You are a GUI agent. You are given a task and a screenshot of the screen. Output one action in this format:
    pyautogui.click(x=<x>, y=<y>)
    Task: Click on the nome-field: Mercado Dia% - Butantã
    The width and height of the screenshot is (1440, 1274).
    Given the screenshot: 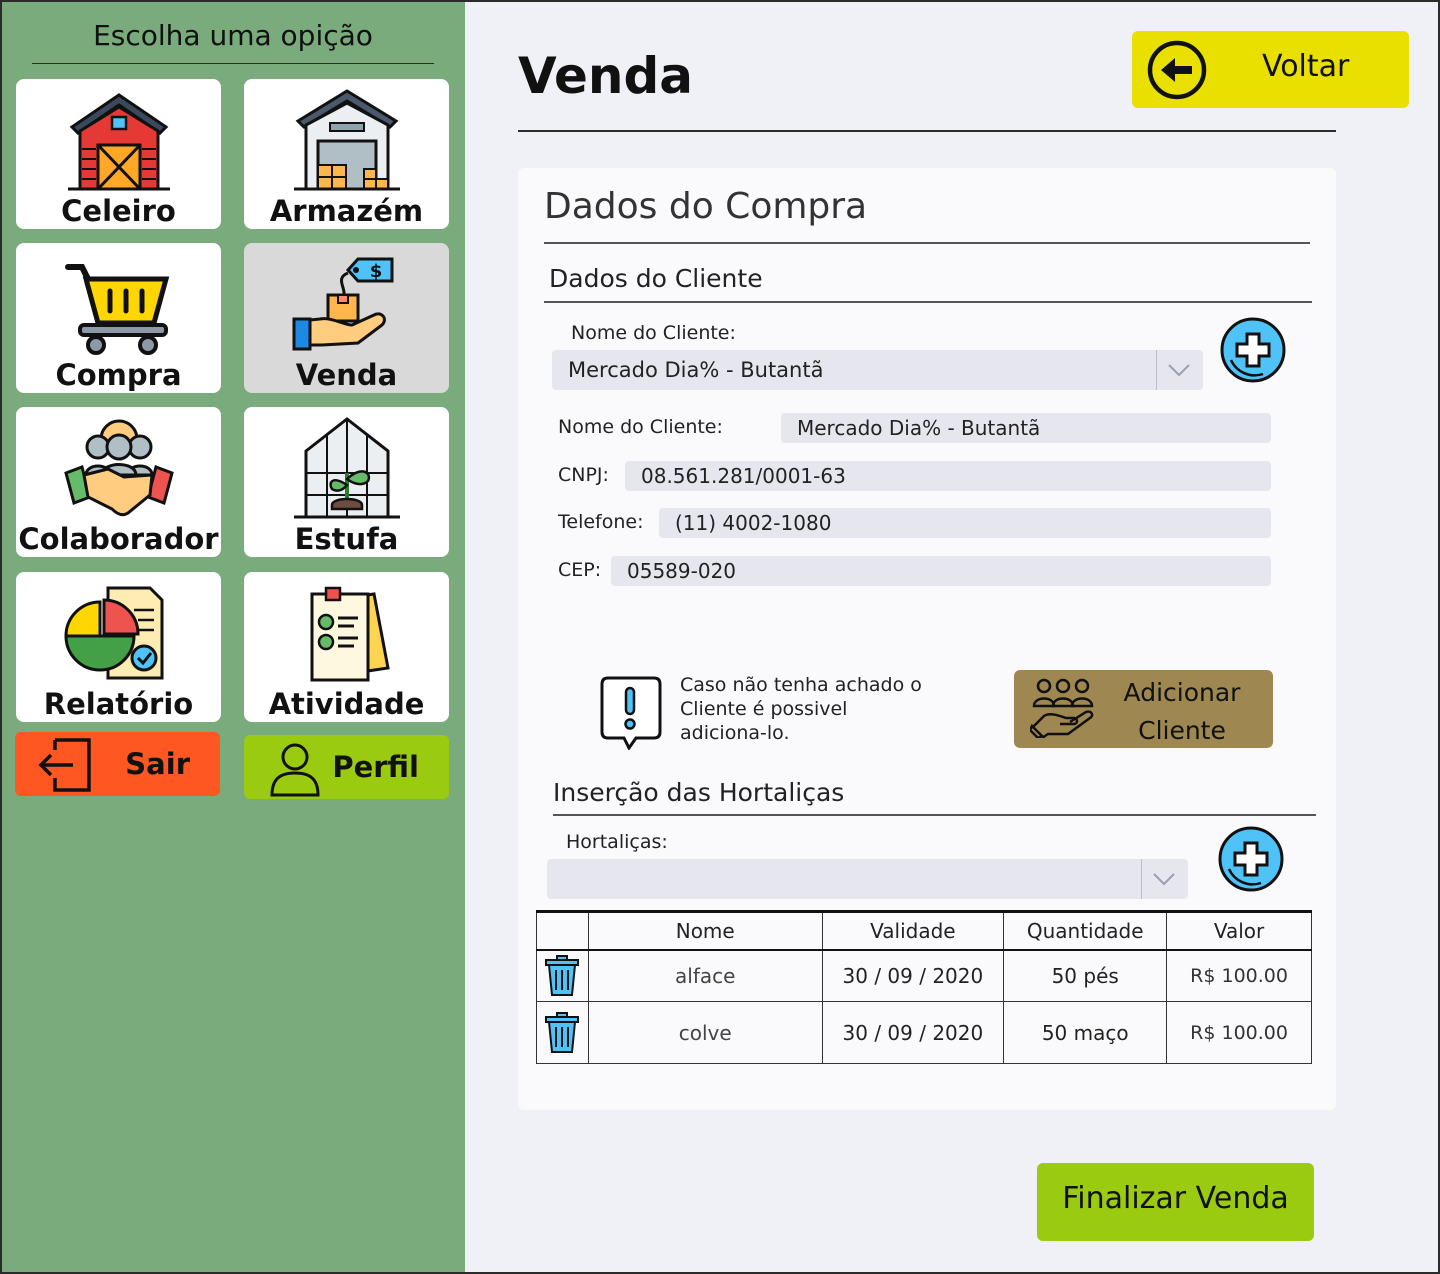 What is the action you would take?
    pyautogui.click(x=1026, y=428)
    